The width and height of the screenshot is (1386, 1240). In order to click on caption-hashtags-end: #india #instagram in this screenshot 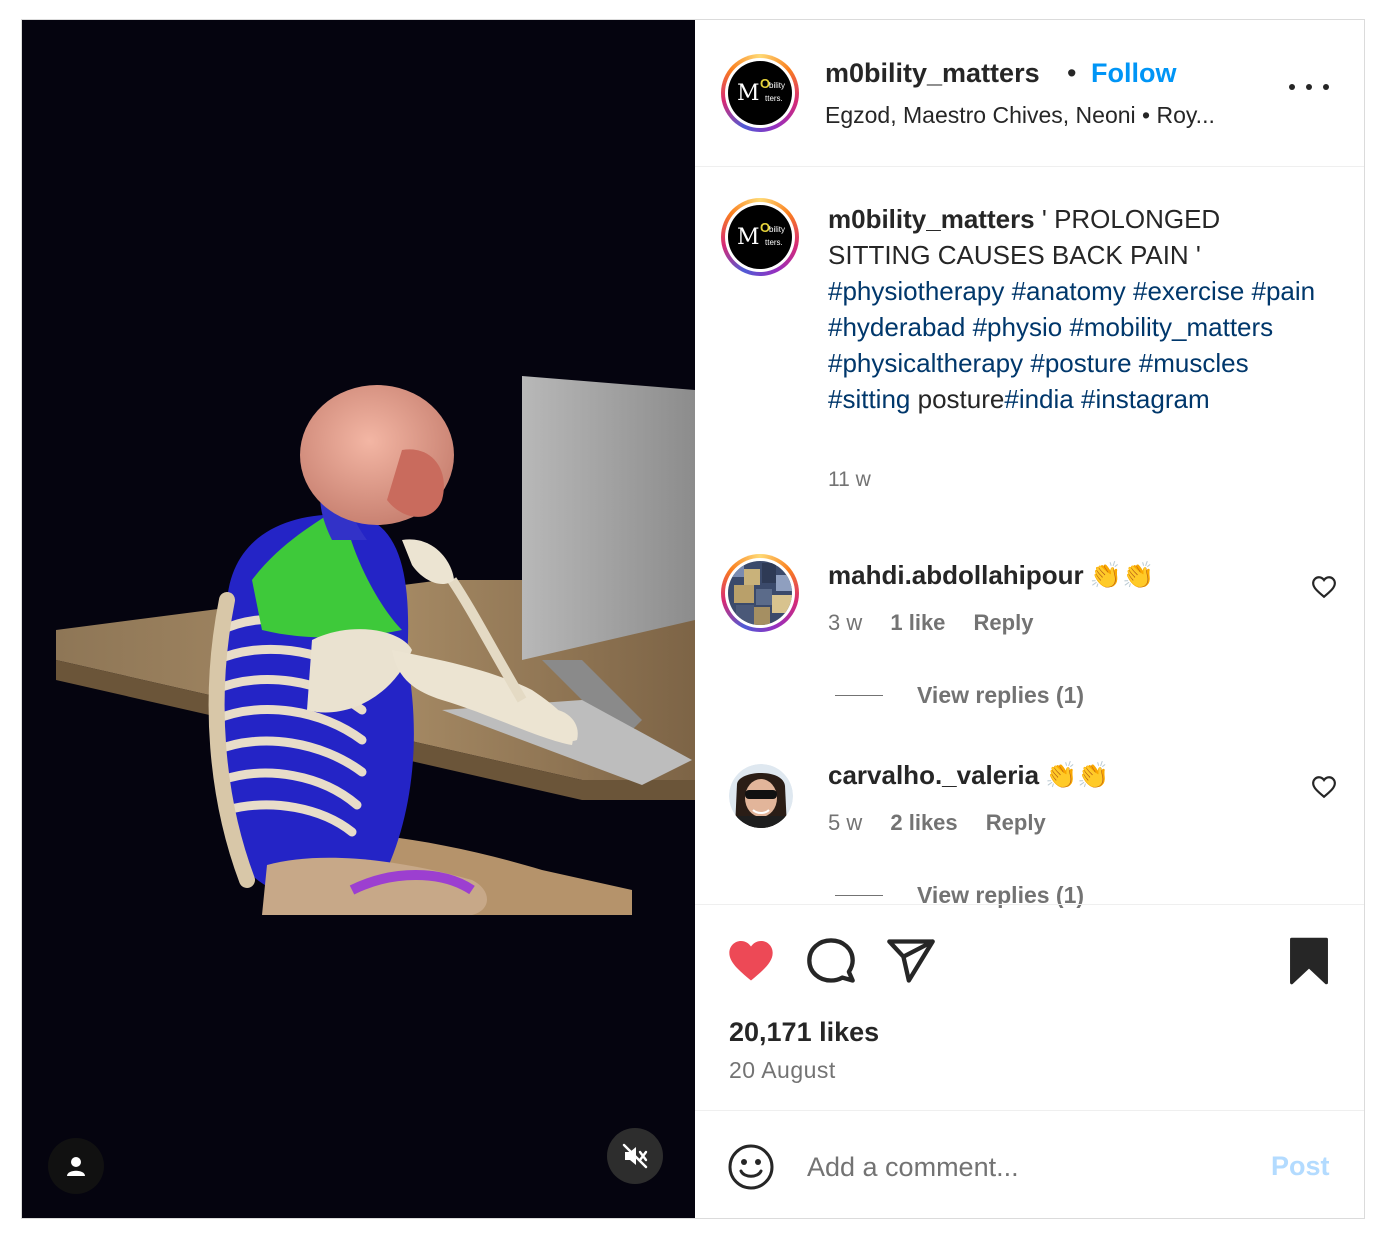, I will do `click(1106, 399)`.